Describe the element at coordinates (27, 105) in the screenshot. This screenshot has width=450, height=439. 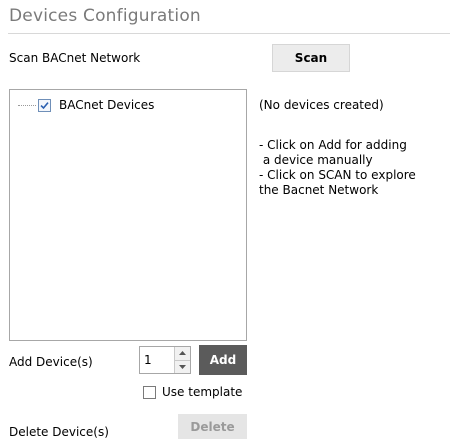
I see `tree-connector-line` at that location.